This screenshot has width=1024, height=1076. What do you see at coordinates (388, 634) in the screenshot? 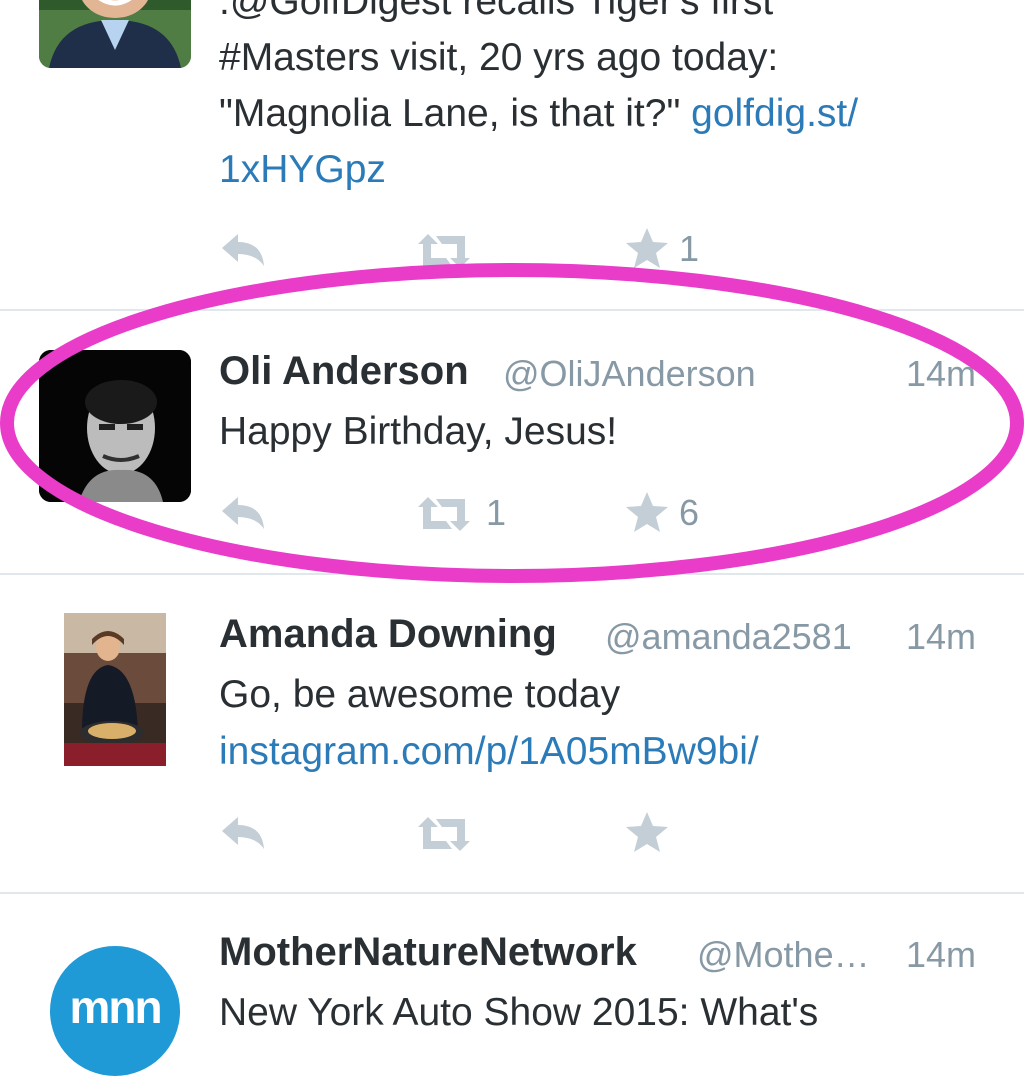
I see `display-name: Amanda Downing` at bounding box center [388, 634].